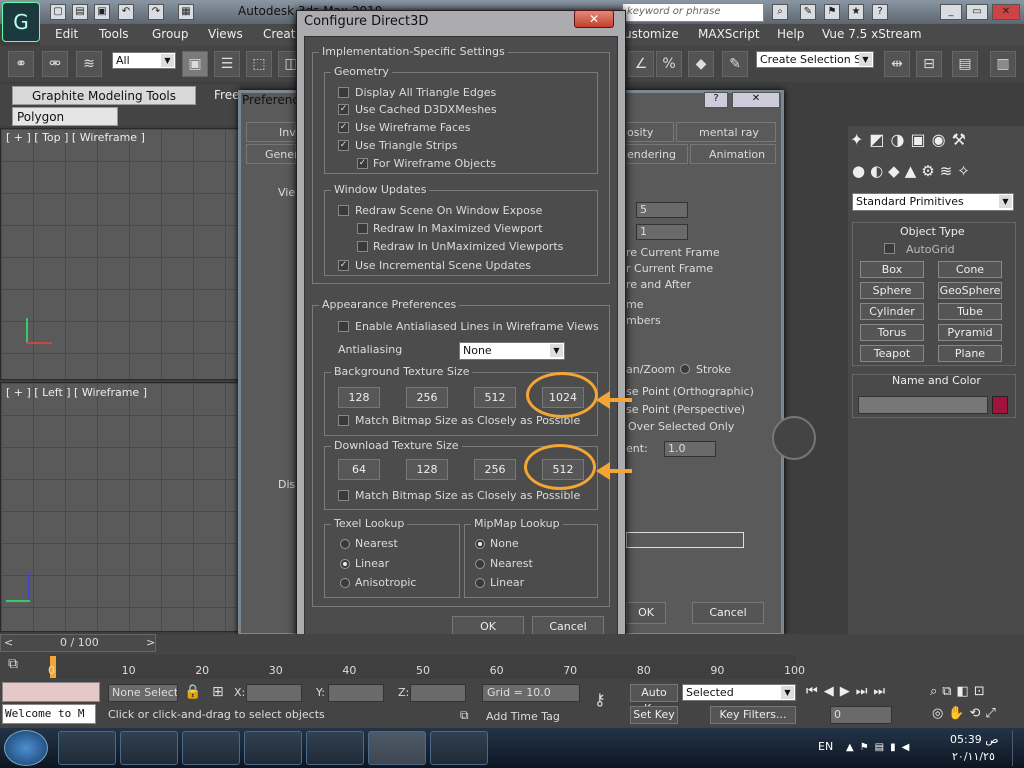 Image resolution: width=1024 pixels, height=768 pixels. What do you see at coordinates (362, 246) in the screenshot?
I see `redraw-unmax-checkbox` at bounding box center [362, 246].